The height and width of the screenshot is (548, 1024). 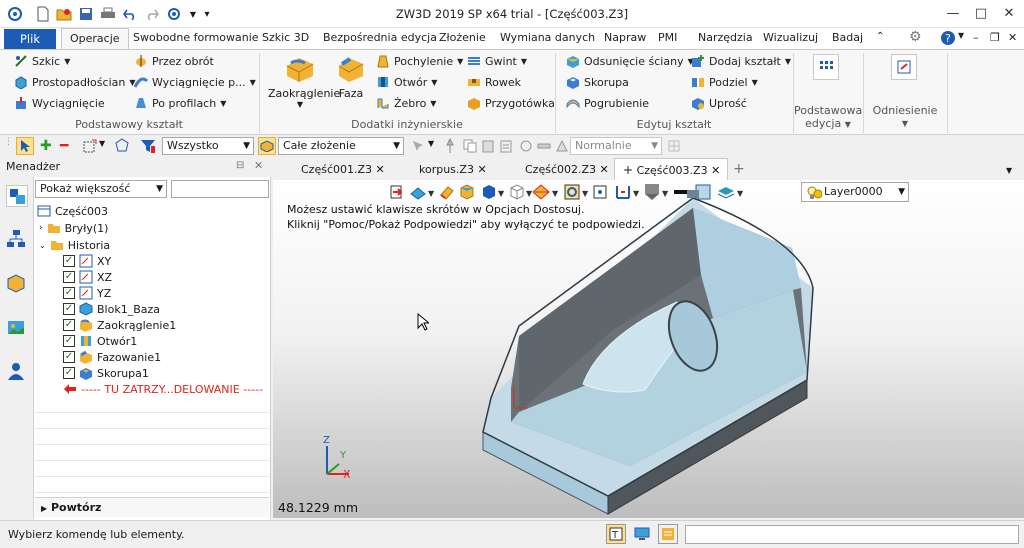 What do you see at coordinates (462, 37) in the screenshot?
I see `tab-zlozenie: Złożenie` at bounding box center [462, 37].